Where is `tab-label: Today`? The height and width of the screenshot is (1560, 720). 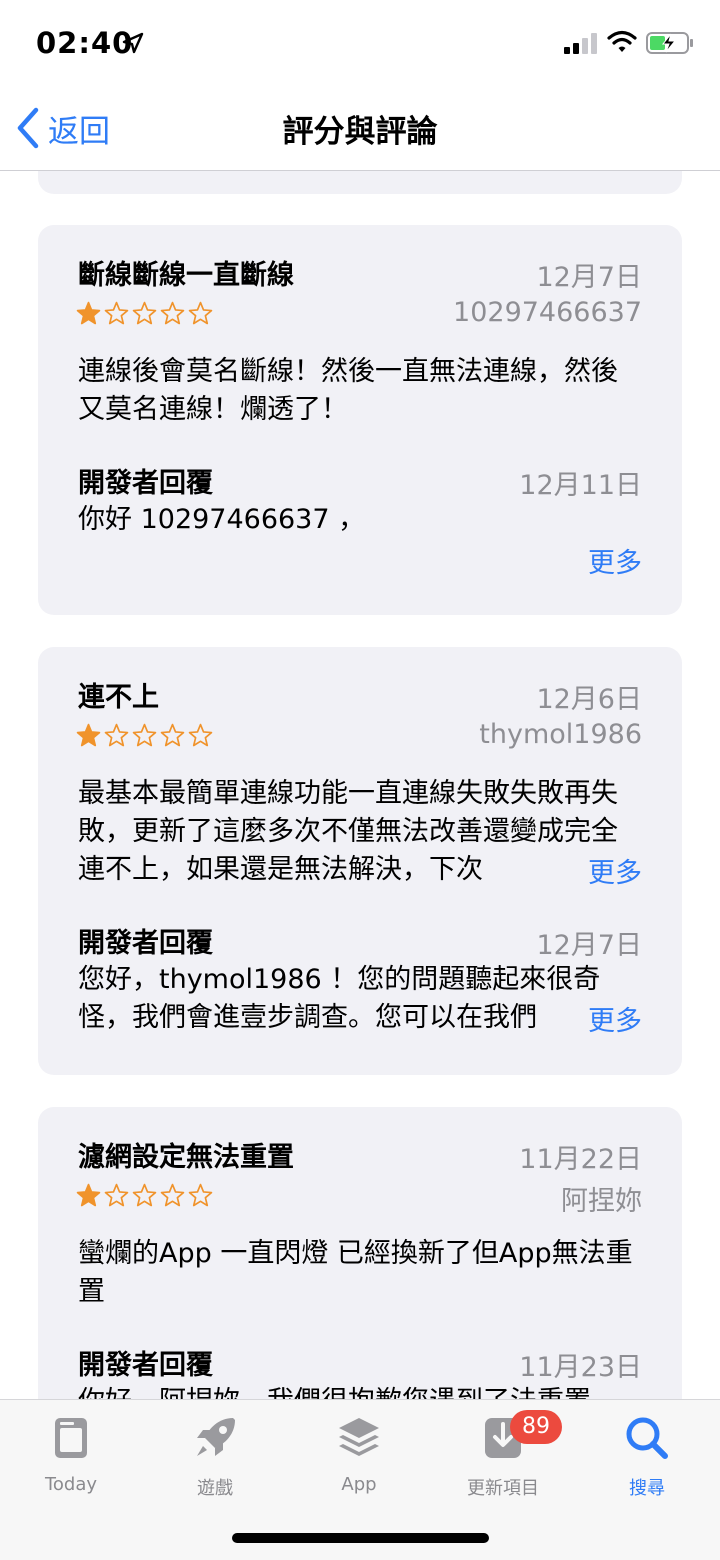
tab-label: Today is located at coordinates (71, 1484).